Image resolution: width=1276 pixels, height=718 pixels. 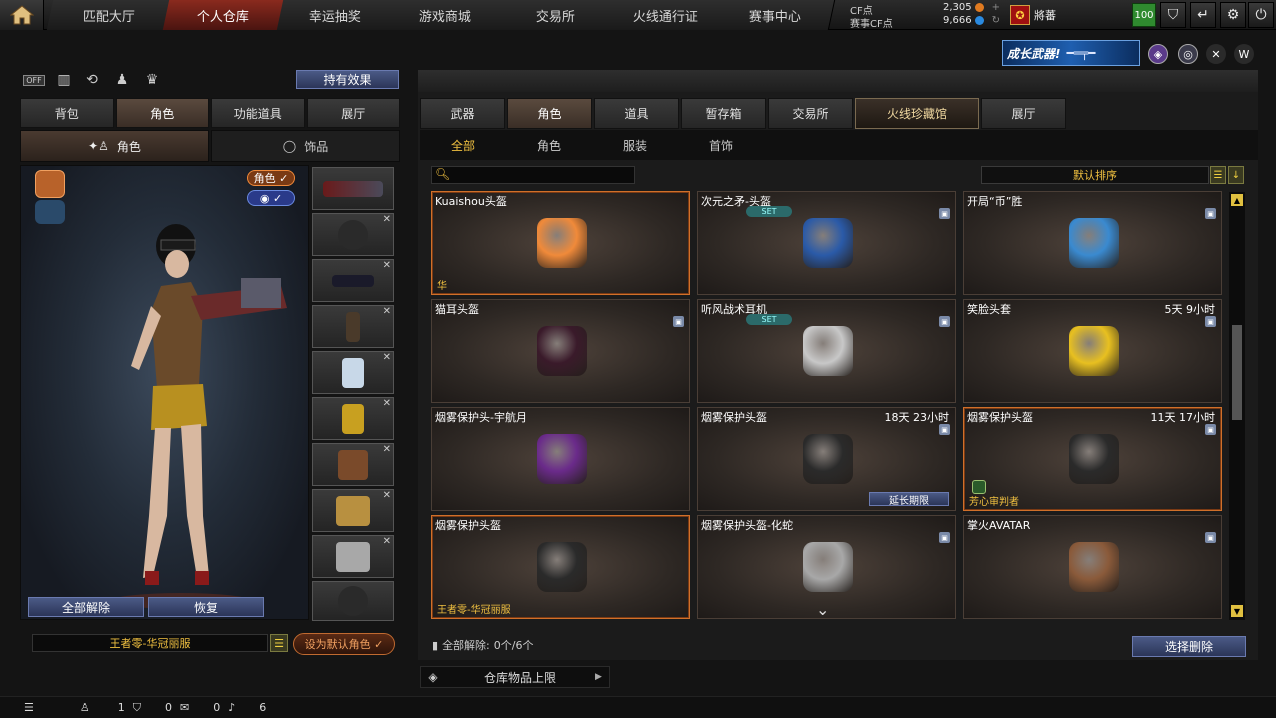 I want to click on slot-glasses: ✕, so click(x=353, y=280).